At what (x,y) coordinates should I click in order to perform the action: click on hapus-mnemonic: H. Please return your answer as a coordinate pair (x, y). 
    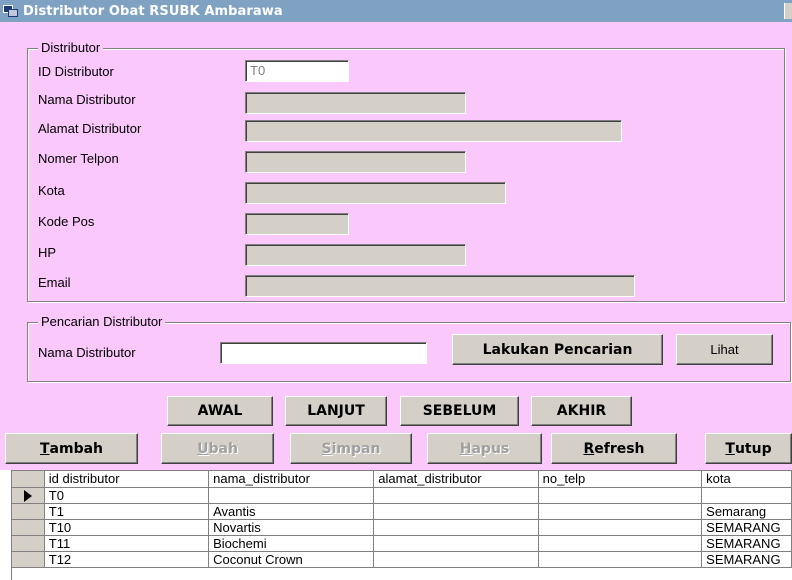
    Looking at the image, I should click on (465, 448).